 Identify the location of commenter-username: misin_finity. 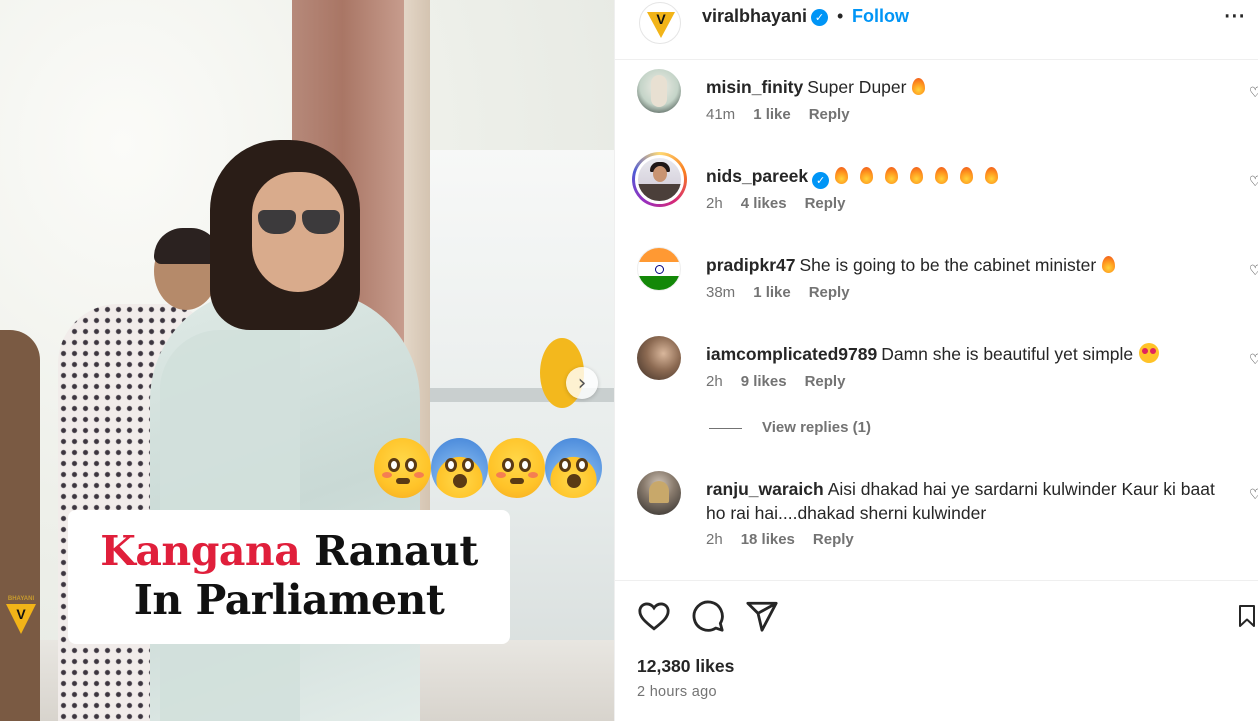
(754, 87).